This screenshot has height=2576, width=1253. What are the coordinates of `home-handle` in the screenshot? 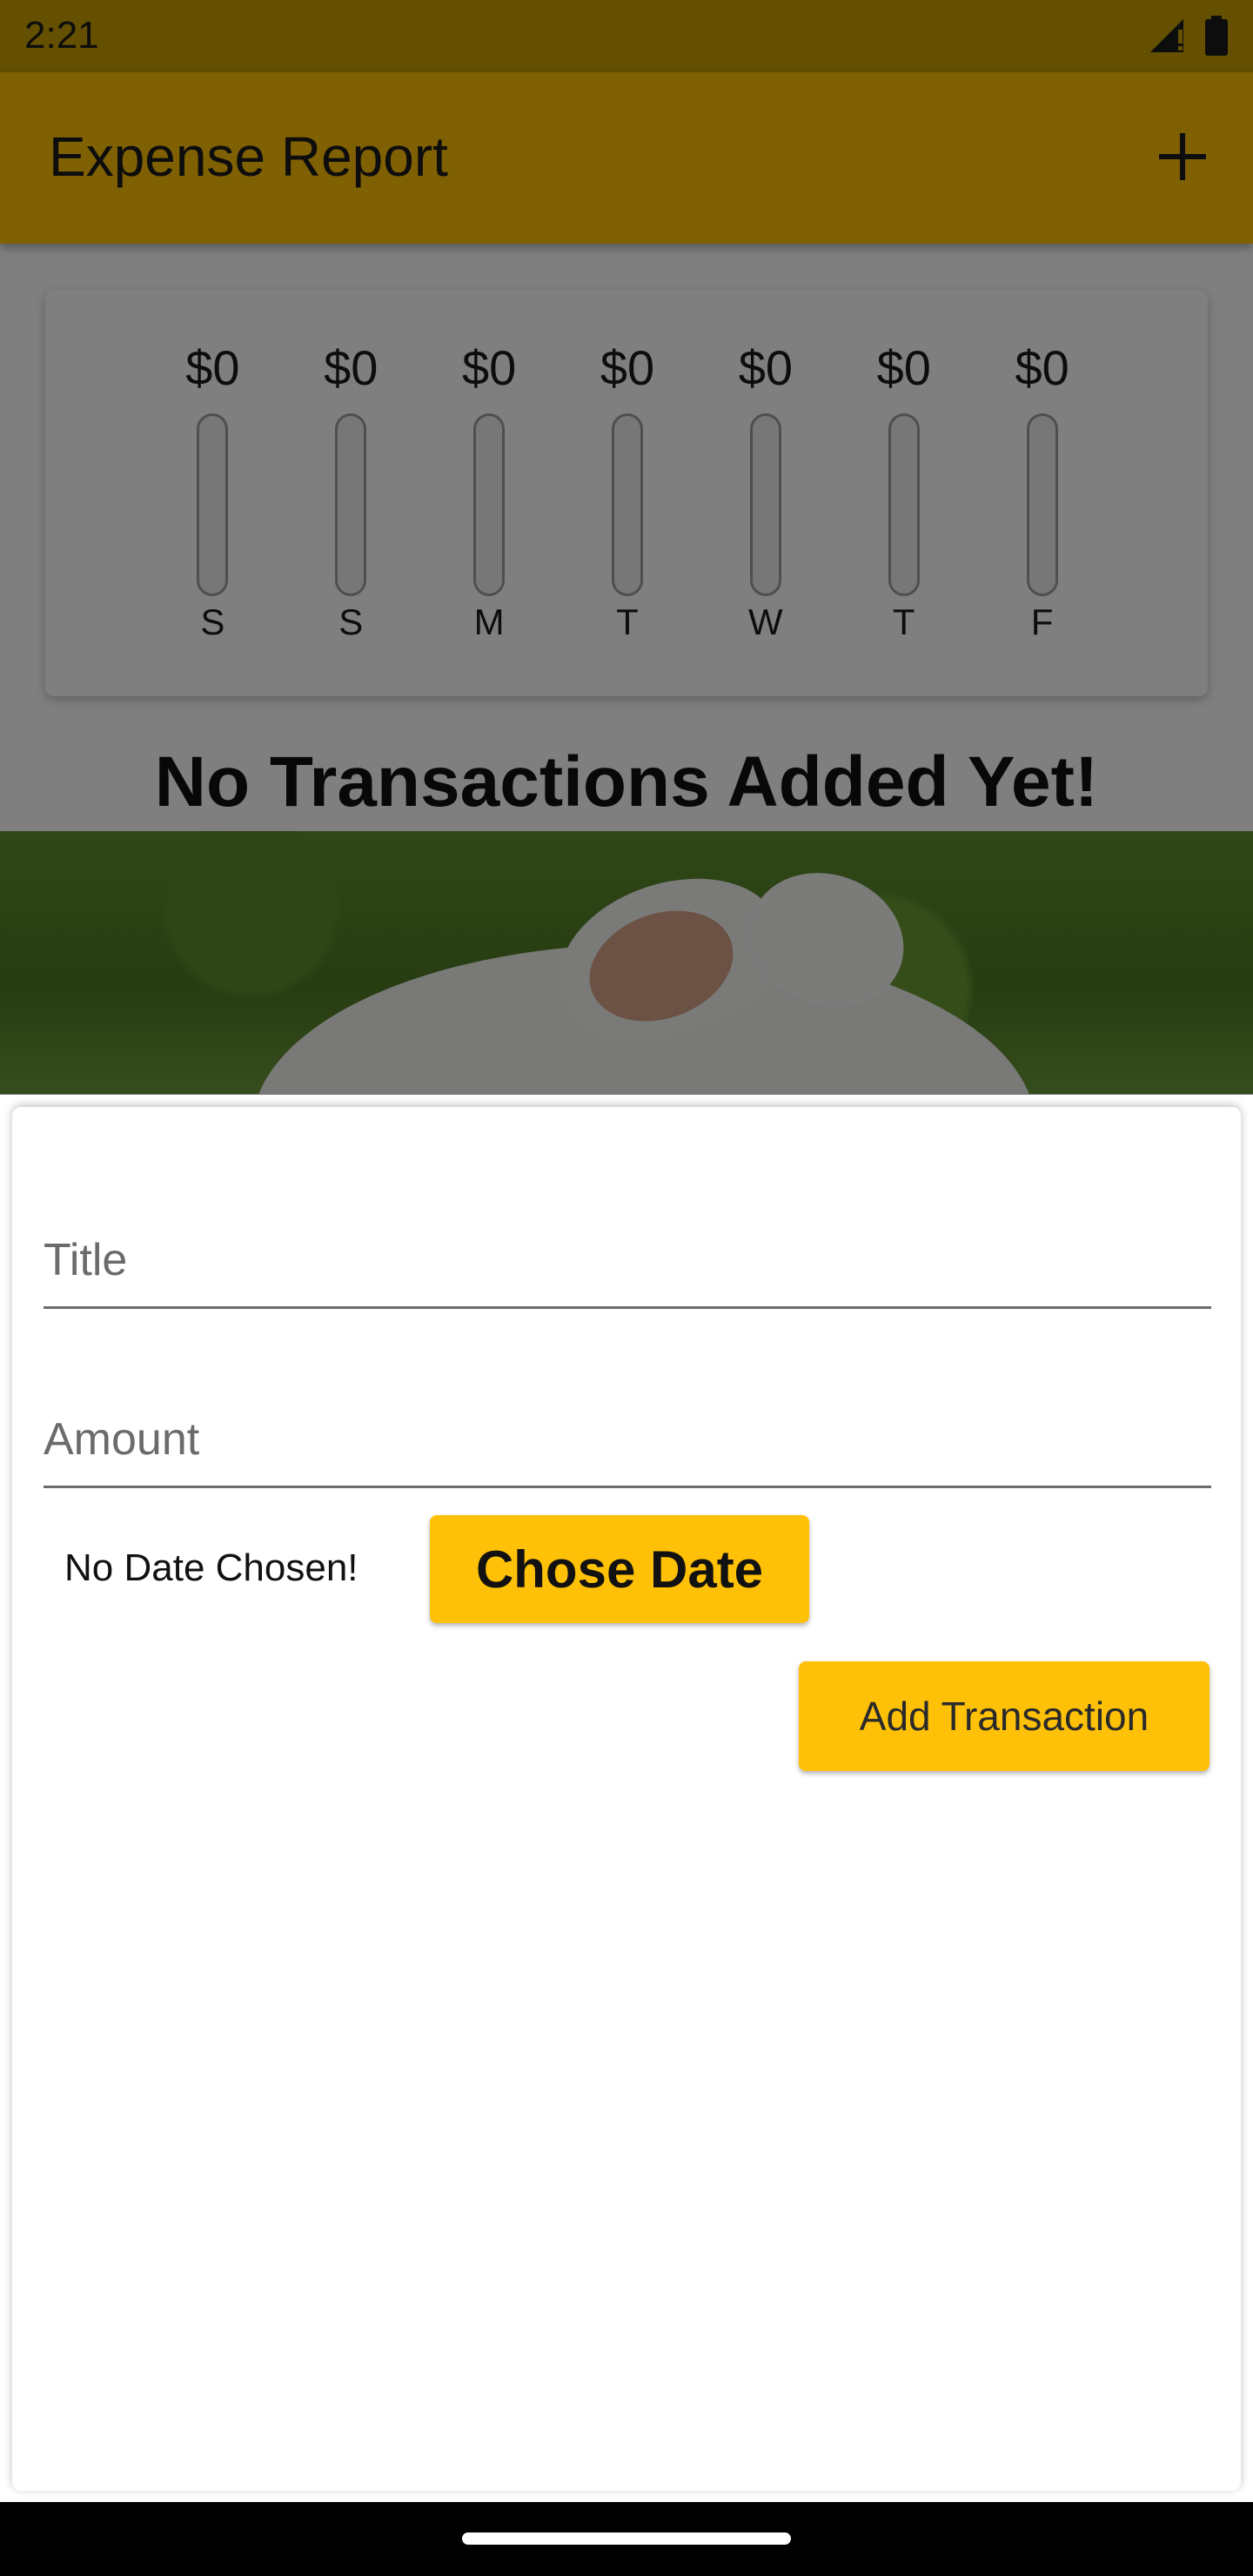 It's located at (626, 2538).